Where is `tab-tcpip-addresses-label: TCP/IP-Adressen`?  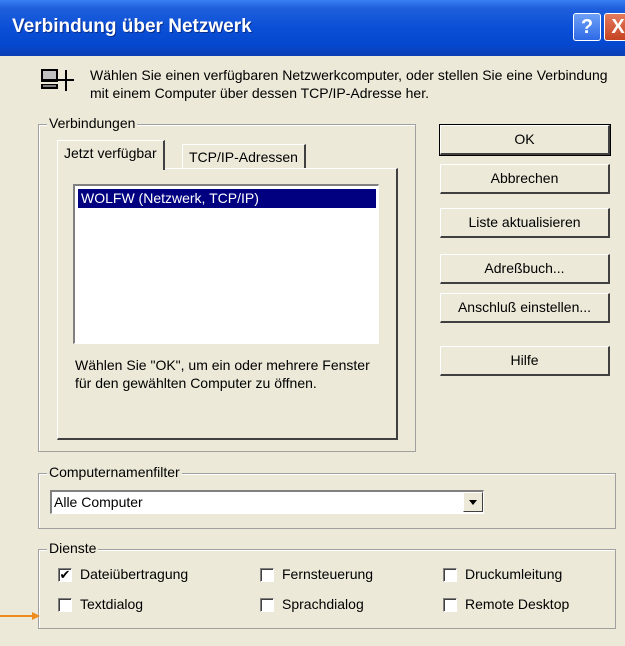
tab-tcpip-addresses-label: TCP/IP-Adressen is located at coordinates (243, 157).